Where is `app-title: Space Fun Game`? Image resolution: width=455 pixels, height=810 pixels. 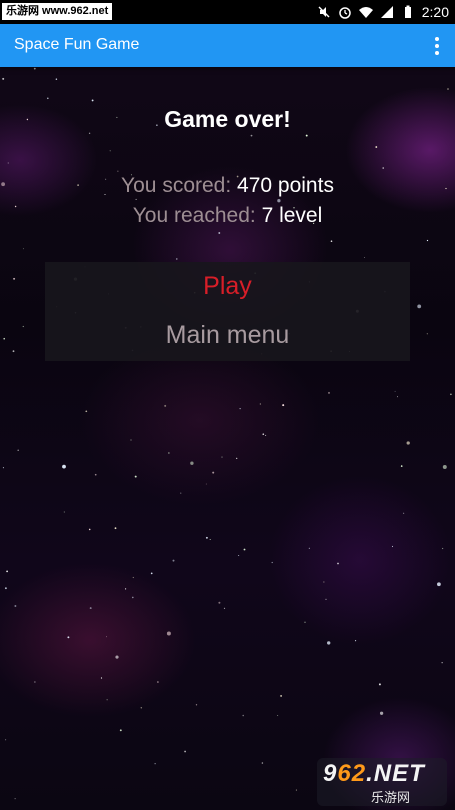 app-title: Space Fun Game is located at coordinates (77, 44).